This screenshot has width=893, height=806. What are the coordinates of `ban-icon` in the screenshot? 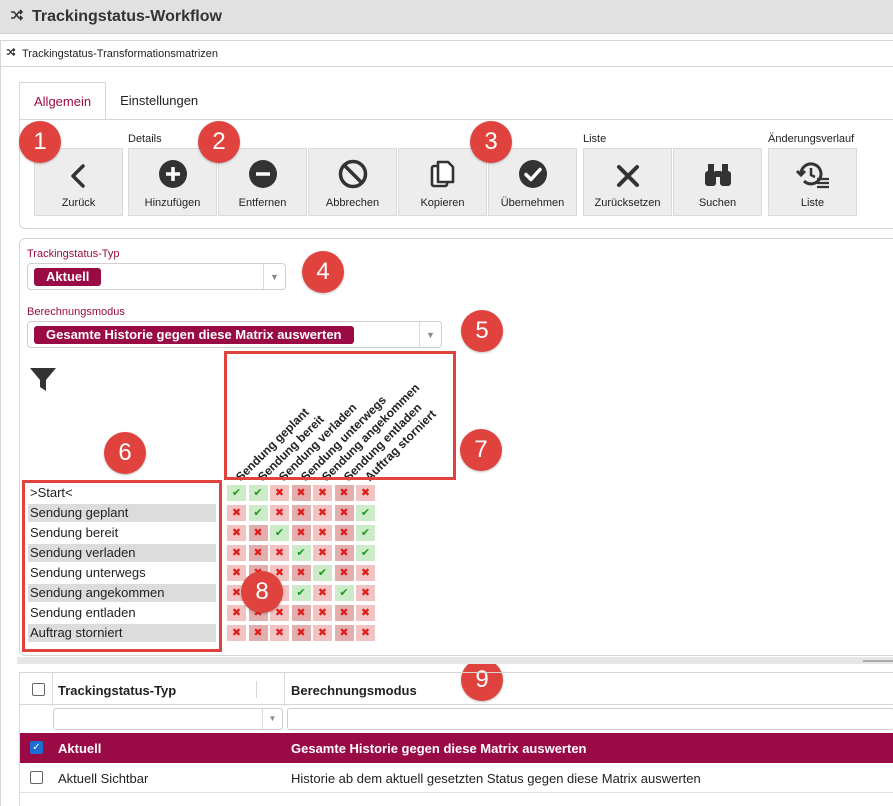 It's located at (352, 174).